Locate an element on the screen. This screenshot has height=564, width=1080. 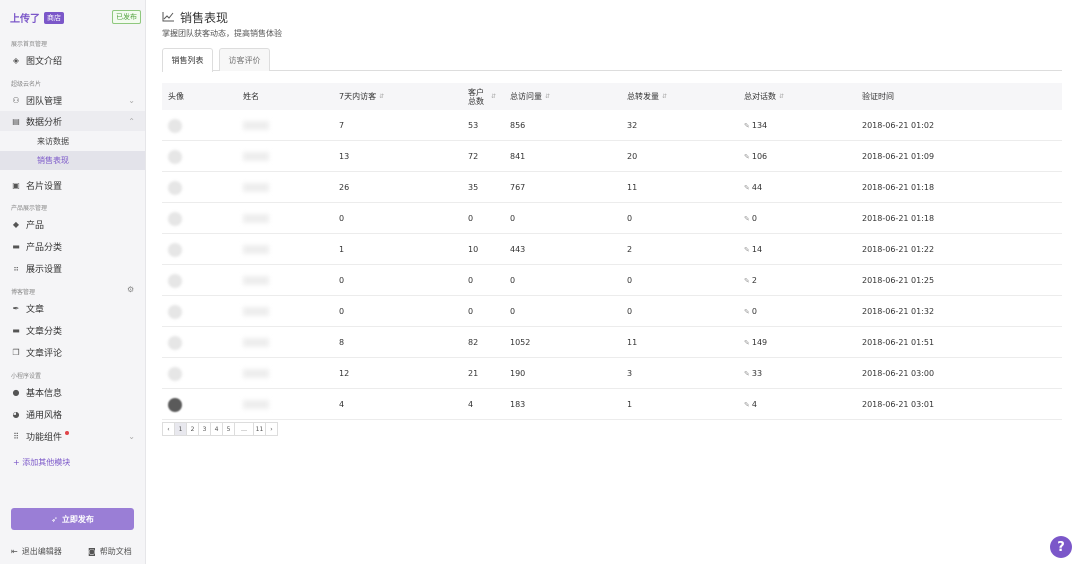
visitors-cell: 0 is located at coordinates (342, 218).